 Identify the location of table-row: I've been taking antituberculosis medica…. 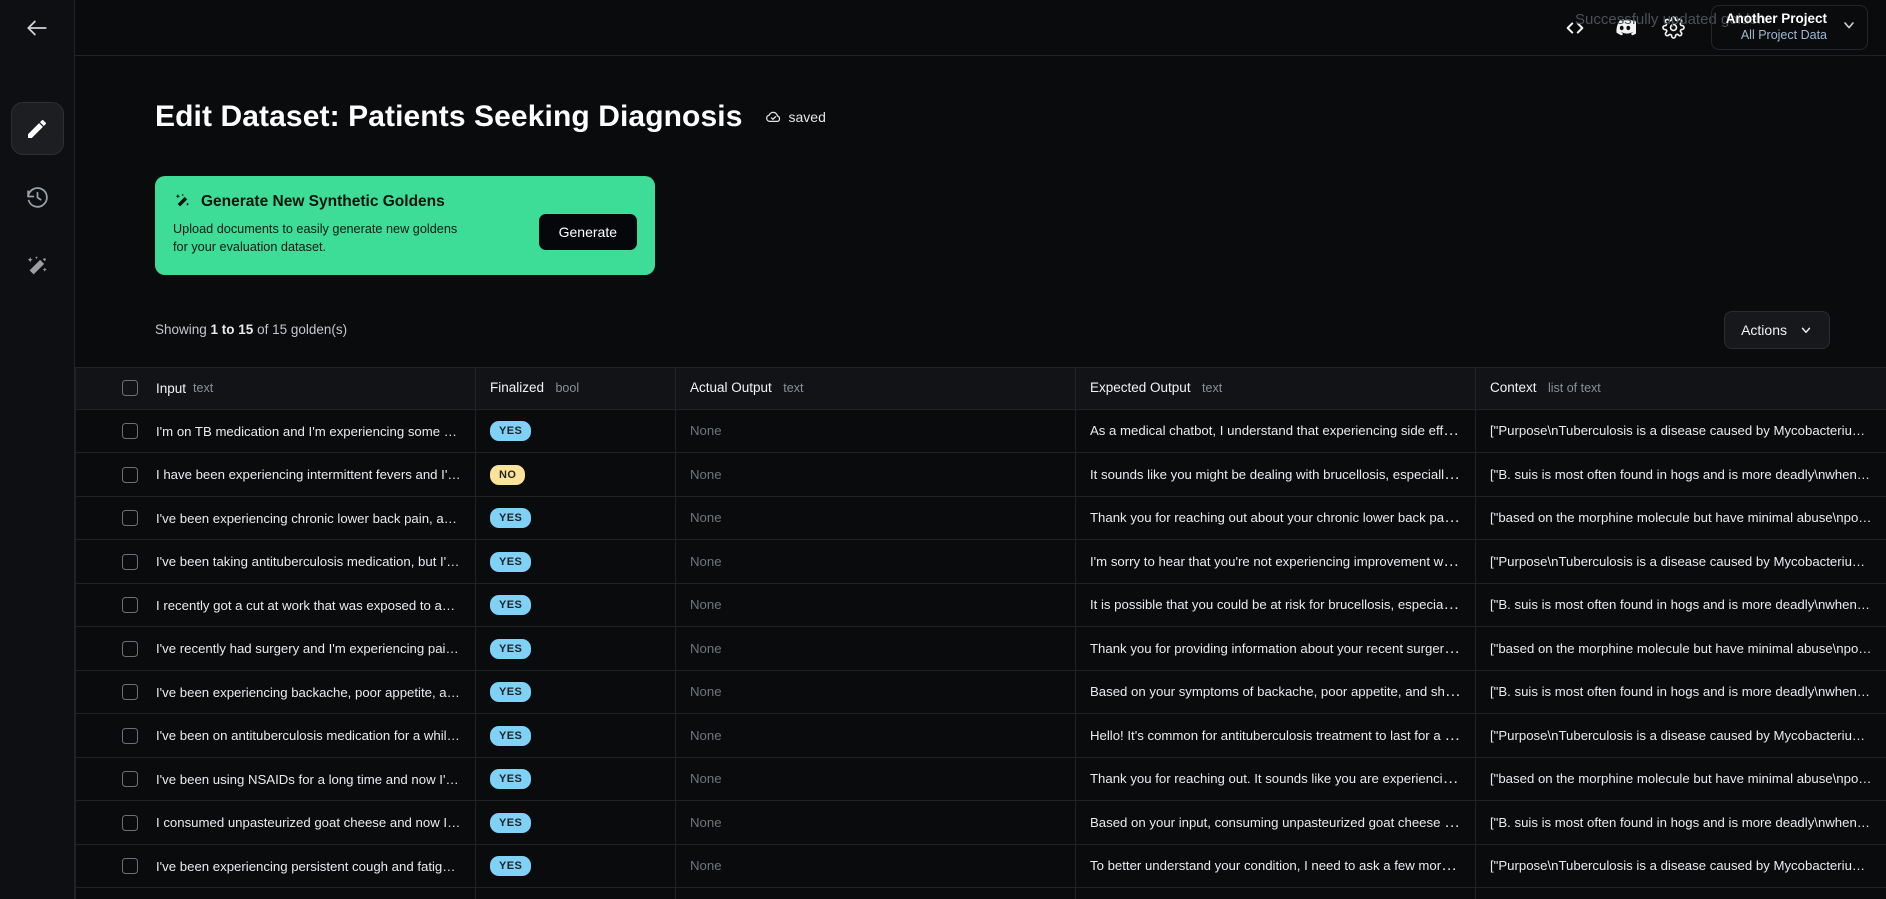
(980, 561).